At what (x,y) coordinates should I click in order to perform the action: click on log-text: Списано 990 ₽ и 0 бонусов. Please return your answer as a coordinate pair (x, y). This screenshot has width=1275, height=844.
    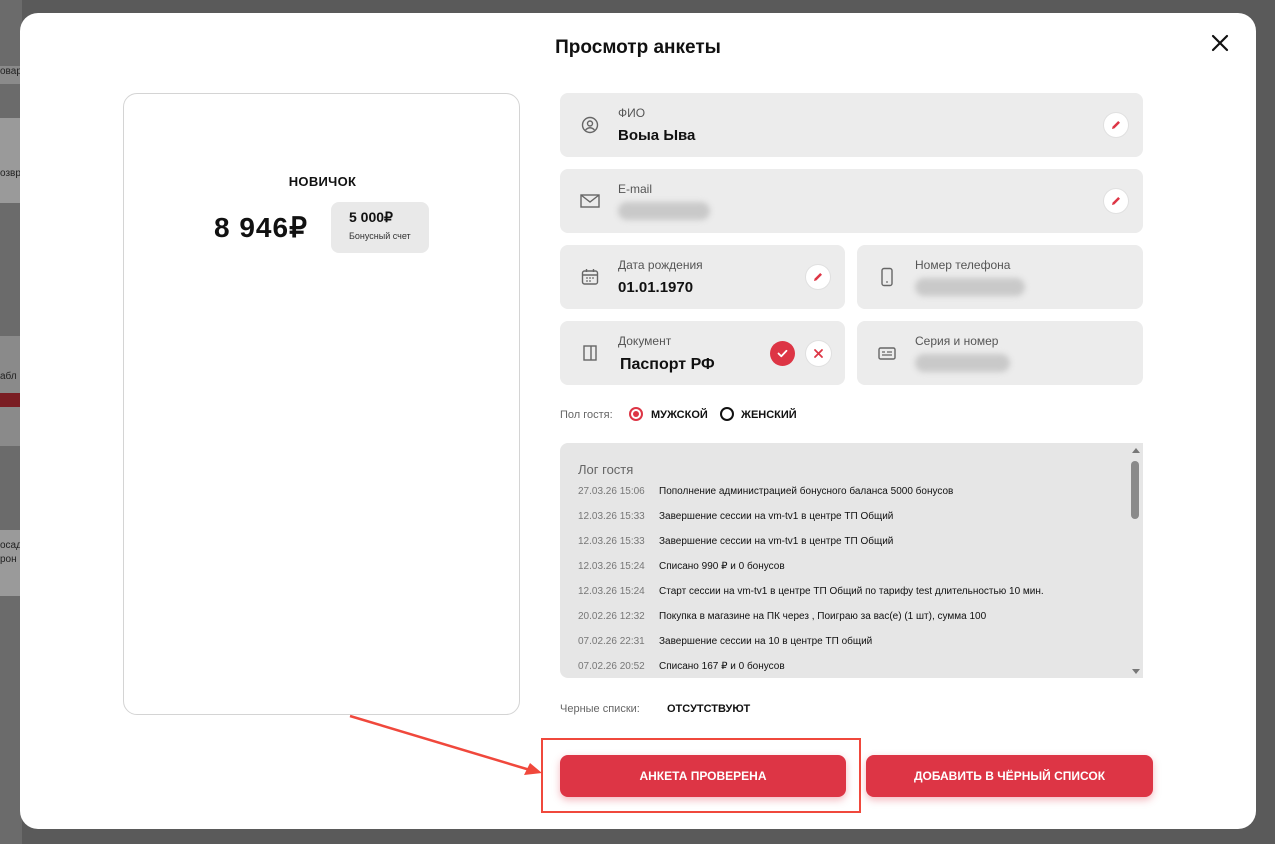
    Looking at the image, I should click on (722, 566).